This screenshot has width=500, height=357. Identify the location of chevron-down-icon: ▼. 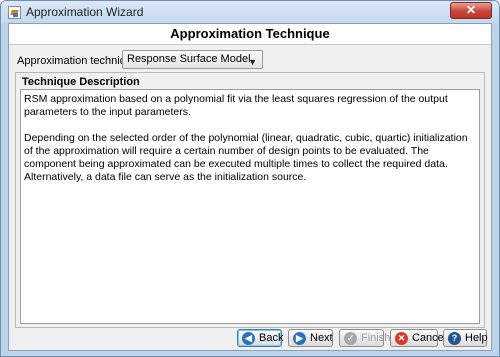
(252, 62).